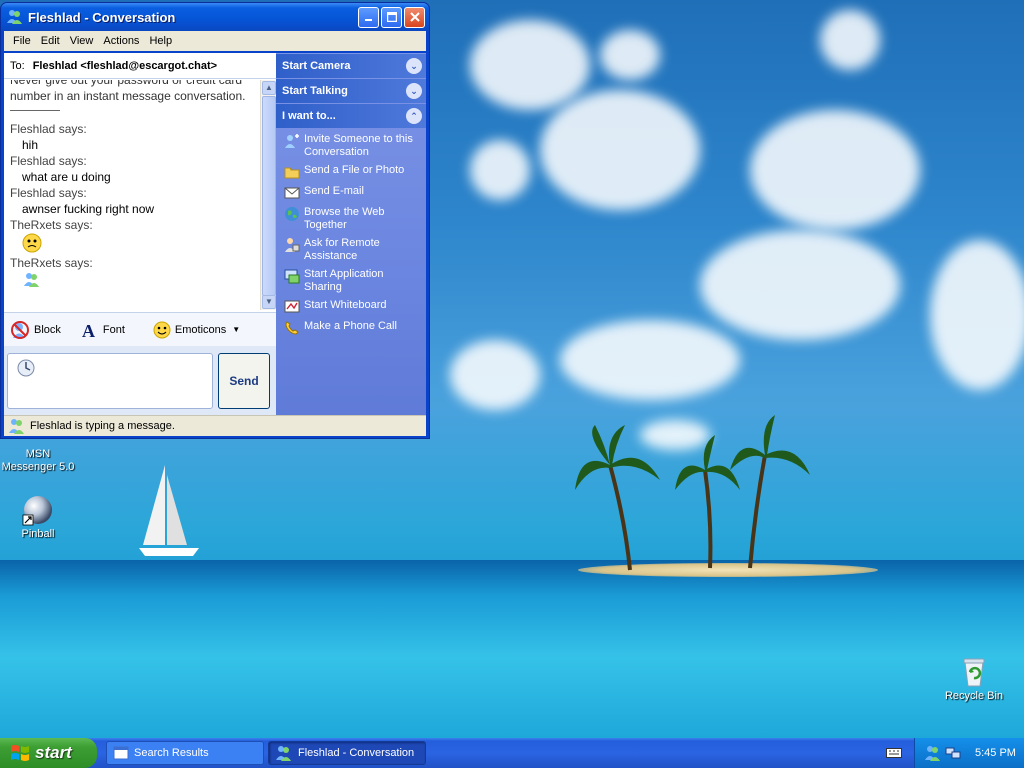  I want to click on typing-indicator-icon, so click(26, 368).